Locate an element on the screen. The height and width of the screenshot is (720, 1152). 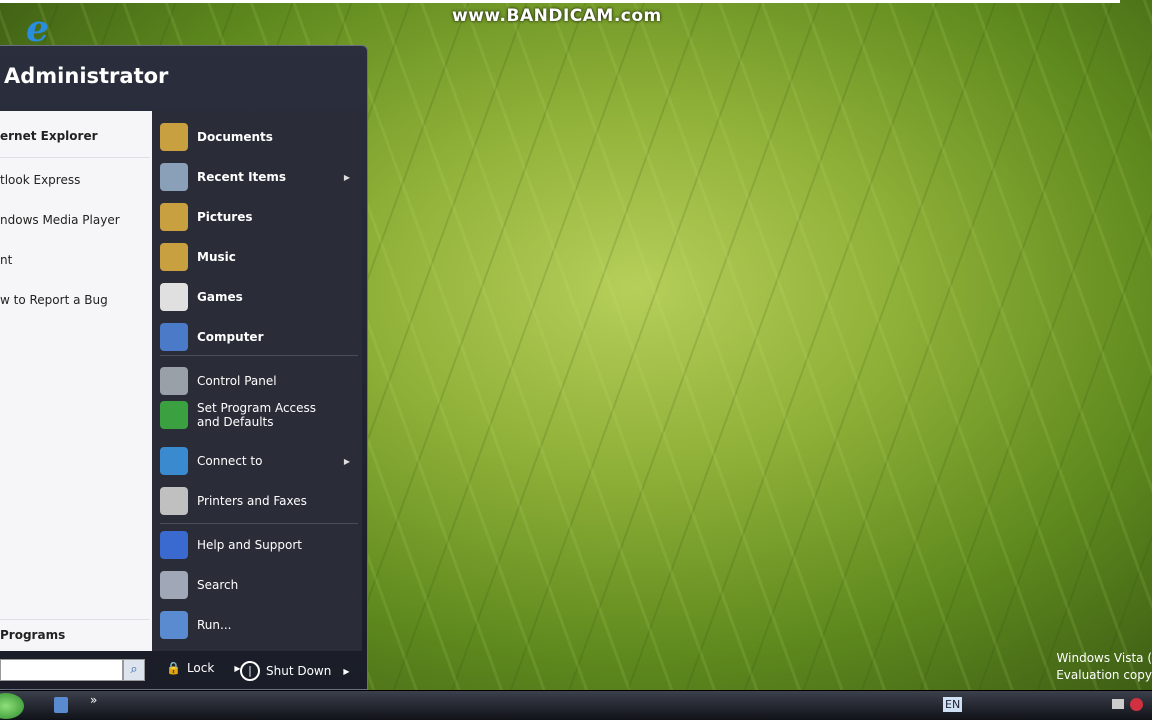
place-help-and-support: Help and Support is located at coordinates (260, 545).